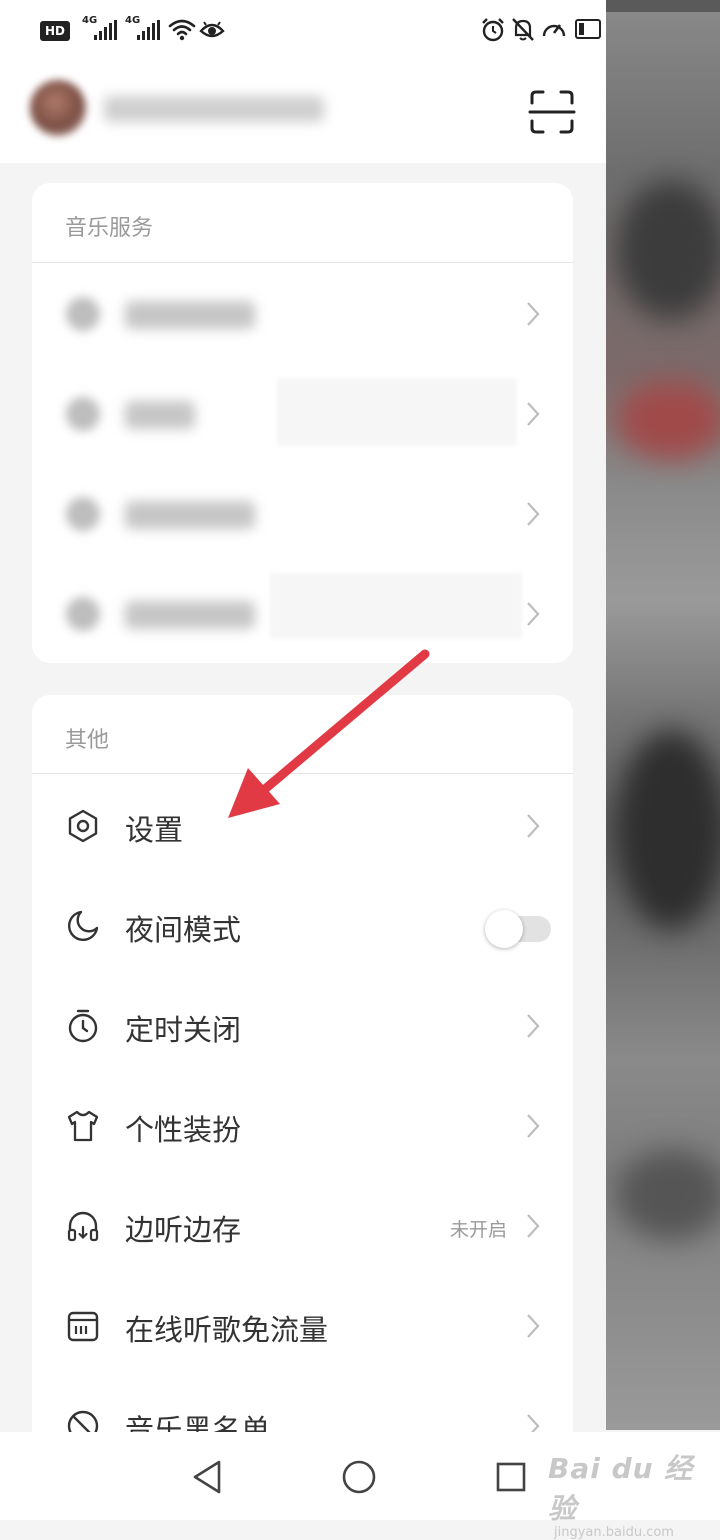  I want to click on speed-icon, so click(554, 30).